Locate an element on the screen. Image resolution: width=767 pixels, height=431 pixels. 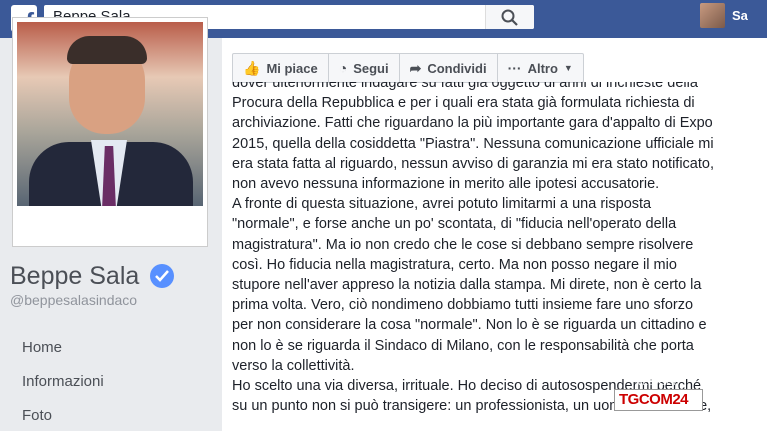
like-label: Mi piace is located at coordinates (292, 68).